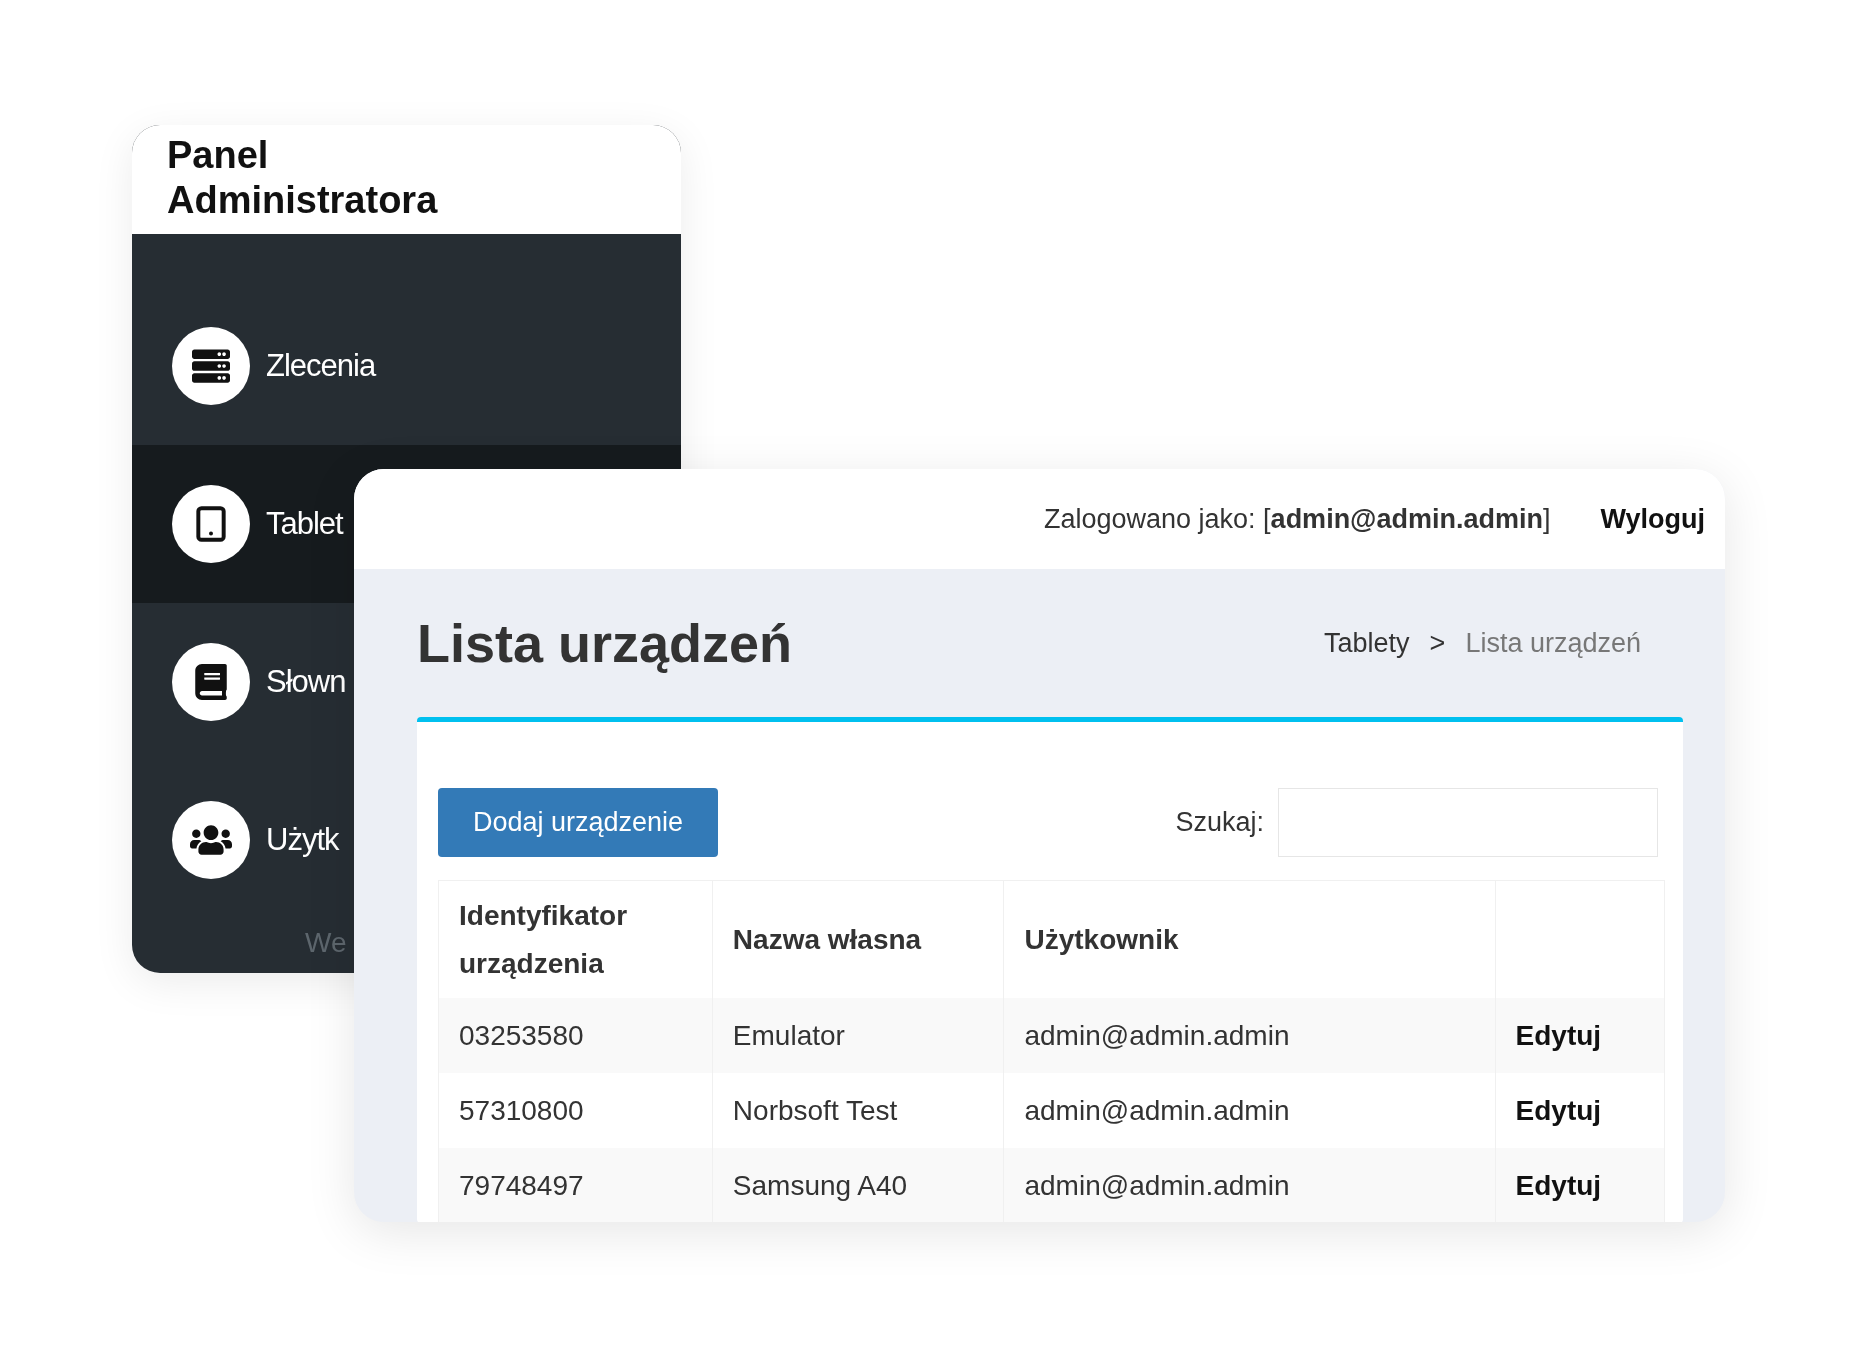 The width and height of the screenshot is (1860, 1350). I want to click on server-icon, so click(211, 366).